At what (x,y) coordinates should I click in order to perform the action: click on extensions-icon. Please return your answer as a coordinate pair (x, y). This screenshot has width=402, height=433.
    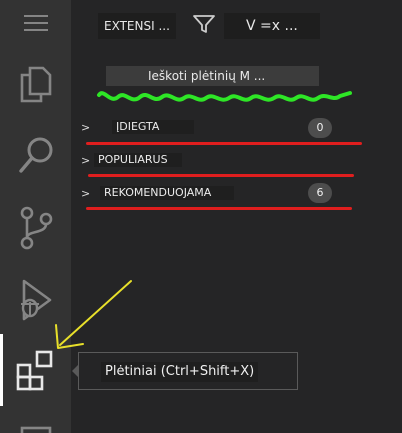
    Looking at the image, I should click on (35, 370).